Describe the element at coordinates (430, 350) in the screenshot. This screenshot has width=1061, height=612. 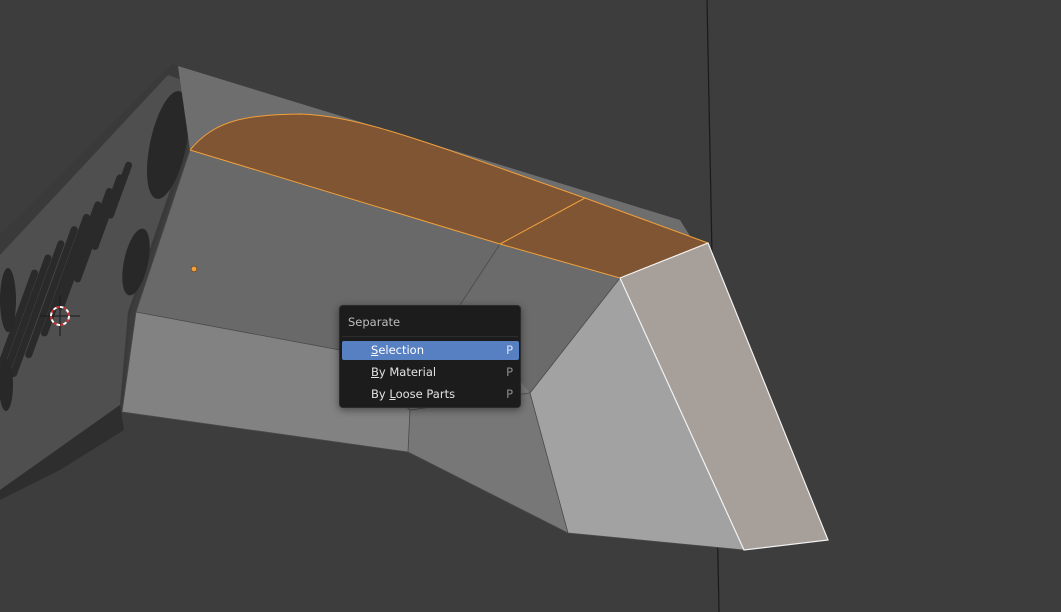
I see `menu-item-selection: Selection P` at that location.